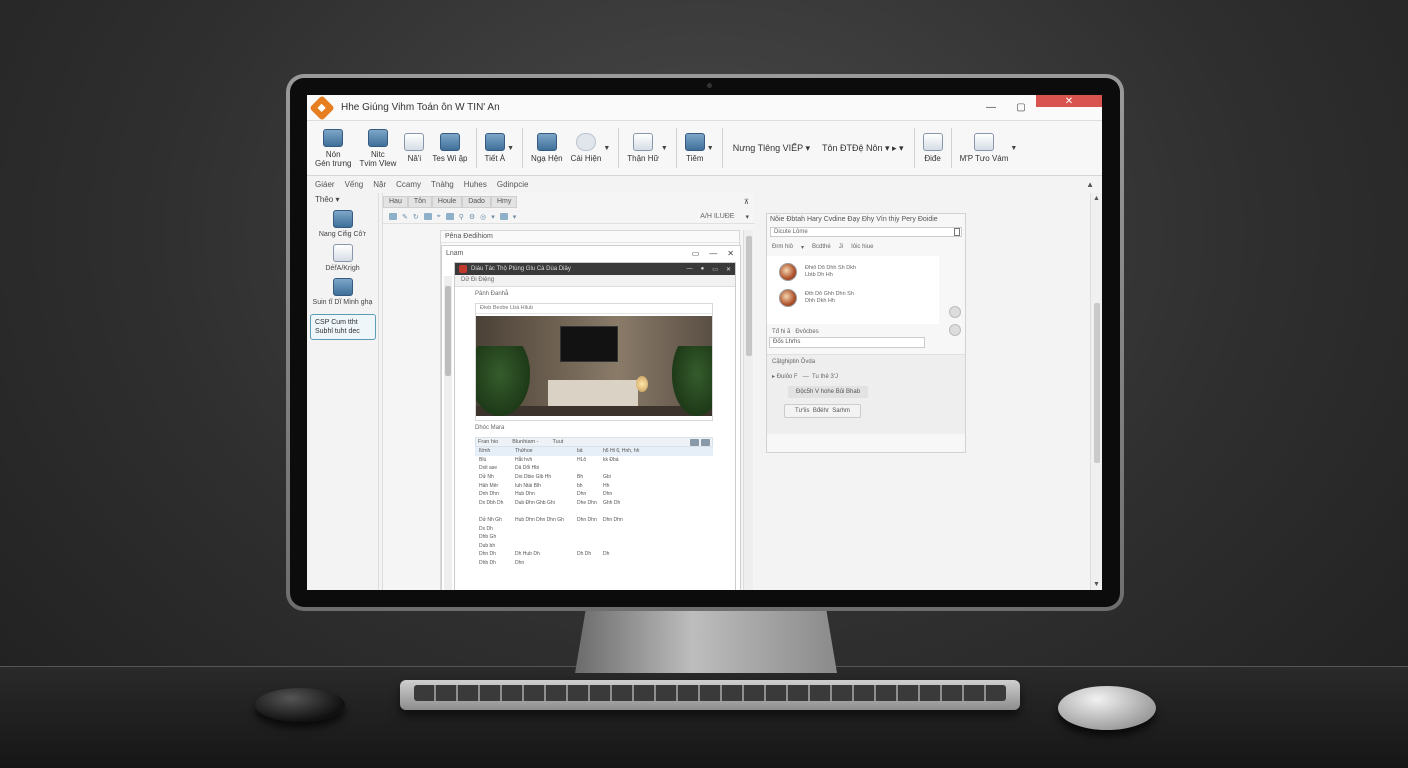 The width and height of the screenshot is (1408, 768). Describe the element at coordinates (1021, 107) in the screenshot. I see `maximize-button: ▢` at that location.